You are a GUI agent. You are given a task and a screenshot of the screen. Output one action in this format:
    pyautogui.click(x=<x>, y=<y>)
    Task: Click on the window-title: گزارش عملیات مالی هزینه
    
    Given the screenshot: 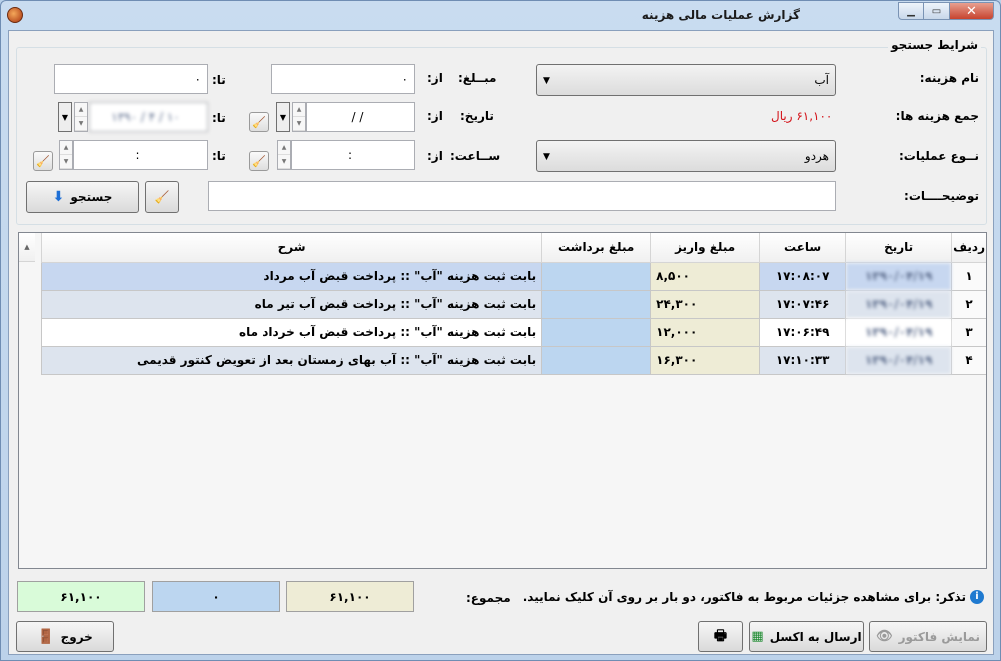 What is the action you would take?
    pyautogui.click(x=720, y=15)
    